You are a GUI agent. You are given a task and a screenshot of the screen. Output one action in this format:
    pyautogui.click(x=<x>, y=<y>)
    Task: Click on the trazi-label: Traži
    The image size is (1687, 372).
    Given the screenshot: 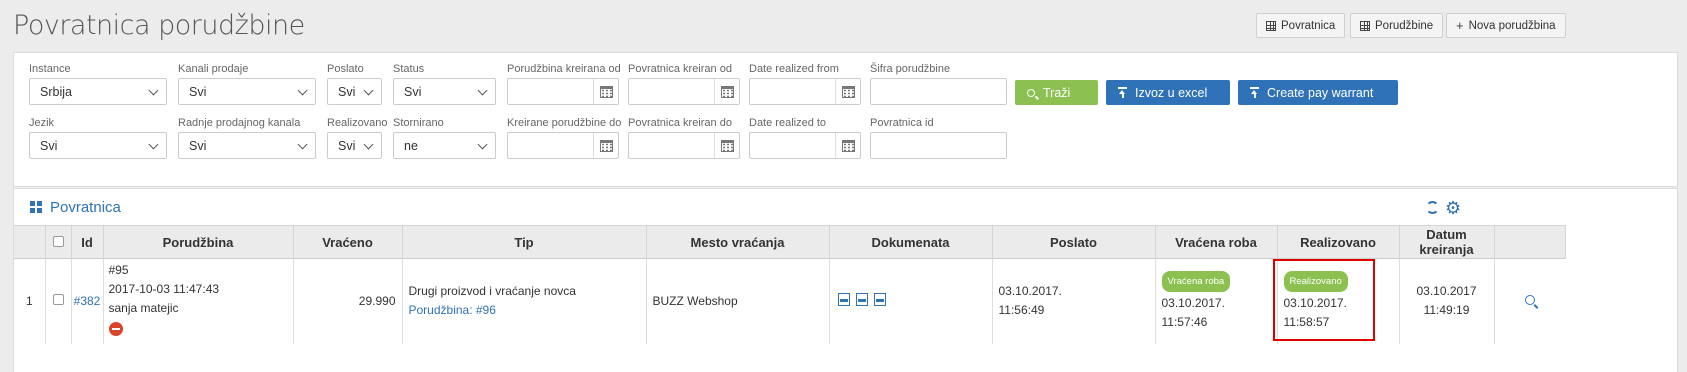 What is the action you would take?
    pyautogui.click(x=1057, y=92)
    